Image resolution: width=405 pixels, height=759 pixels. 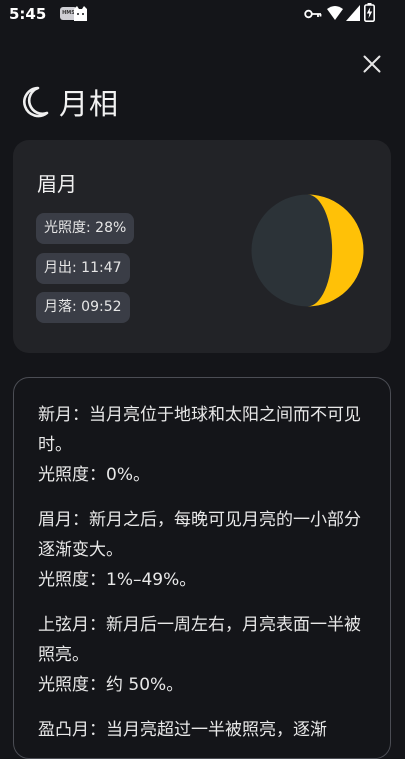 What do you see at coordinates (83, 307) in the screenshot?
I see `moonset-chip: 月落: 09:52` at bounding box center [83, 307].